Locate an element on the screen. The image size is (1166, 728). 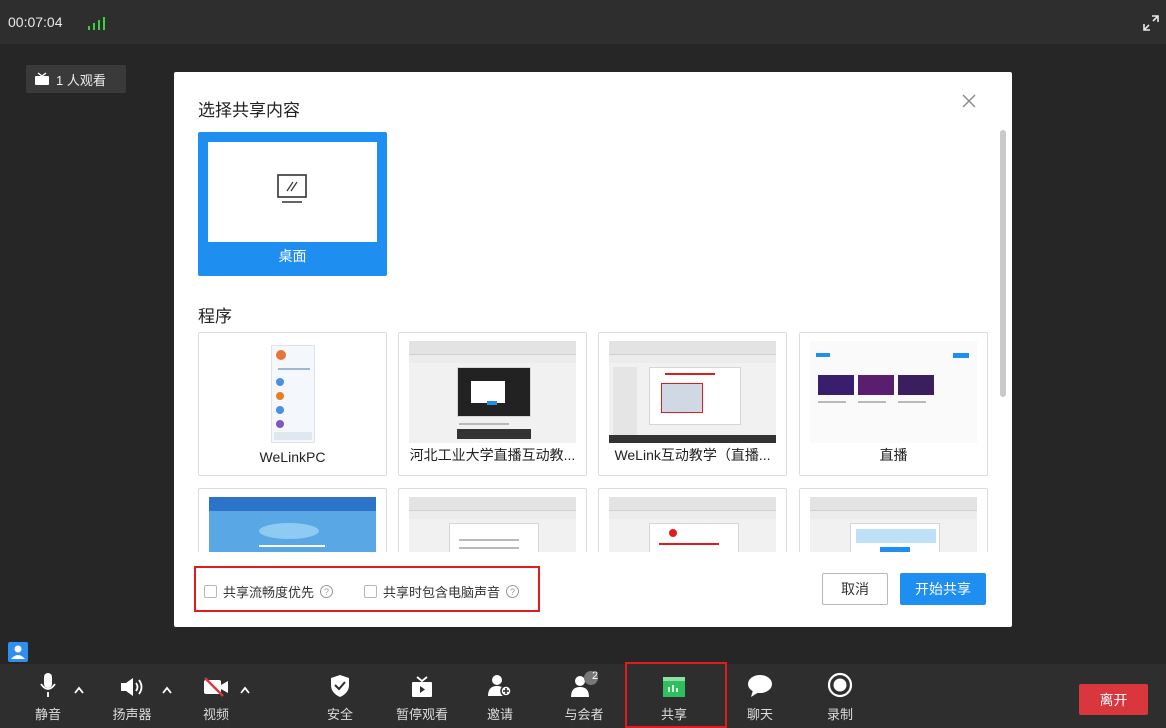
tv-icon is located at coordinates (42, 78).